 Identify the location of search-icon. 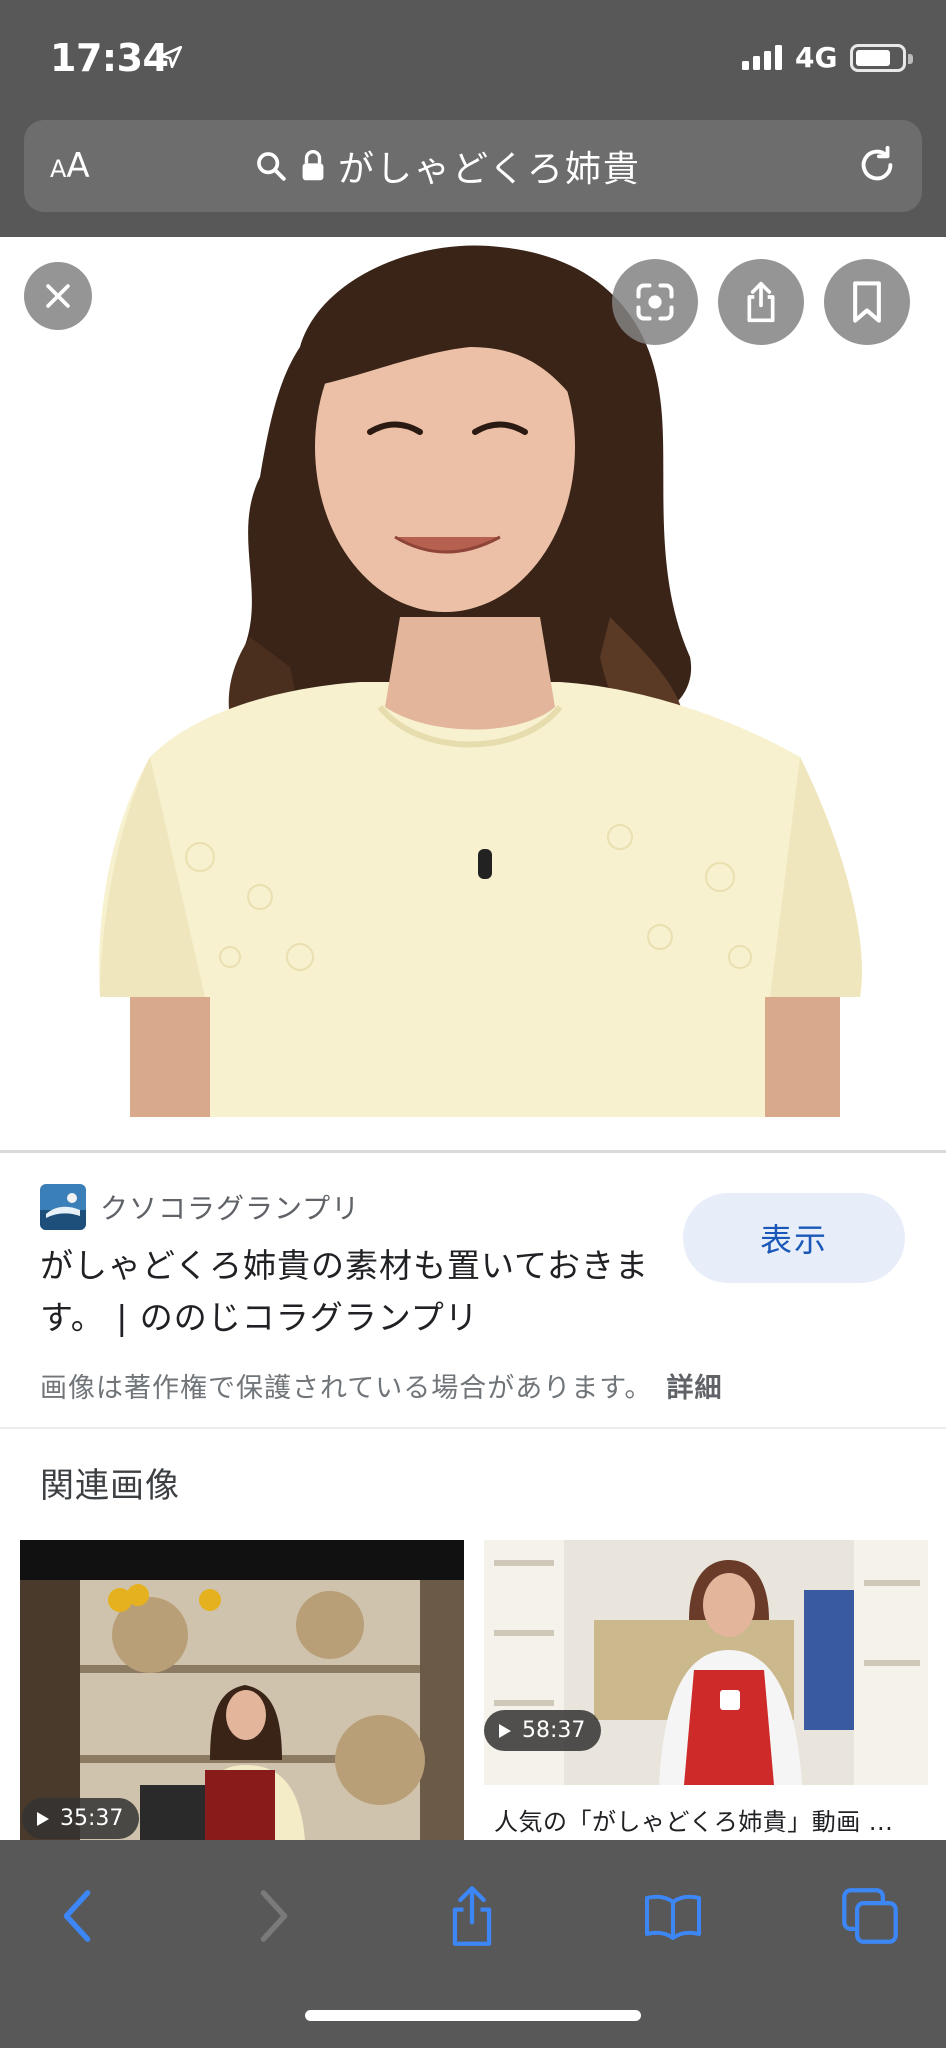
(271, 166).